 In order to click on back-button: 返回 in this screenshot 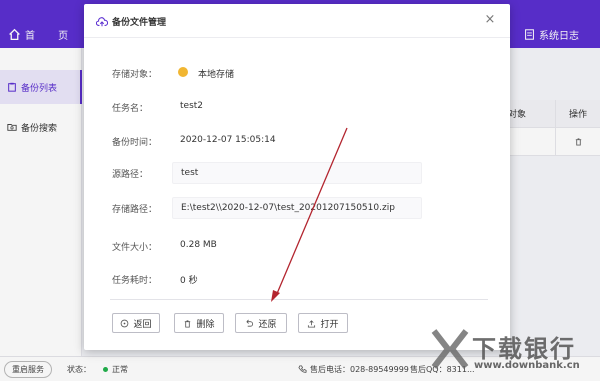, I will do `click(136, 323)`.